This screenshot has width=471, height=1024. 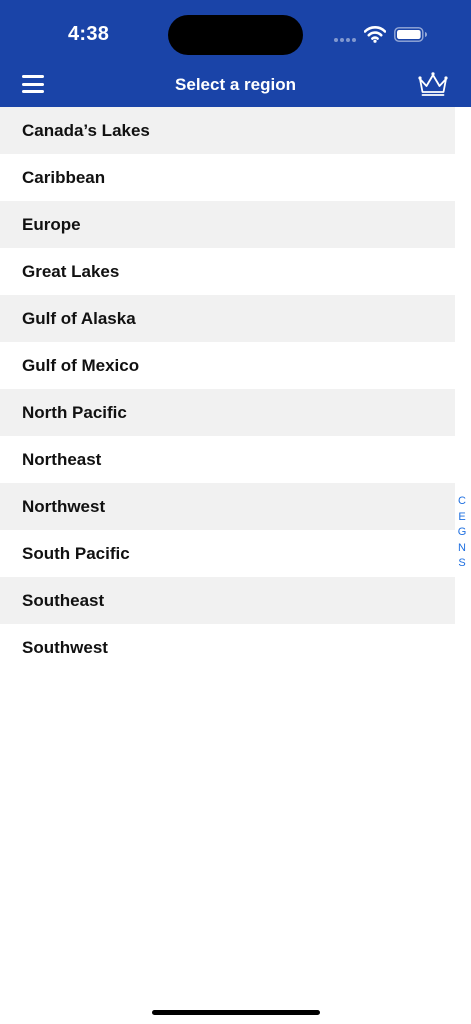 I want to click on page-title: Select a region, so click(x=235, y=84).